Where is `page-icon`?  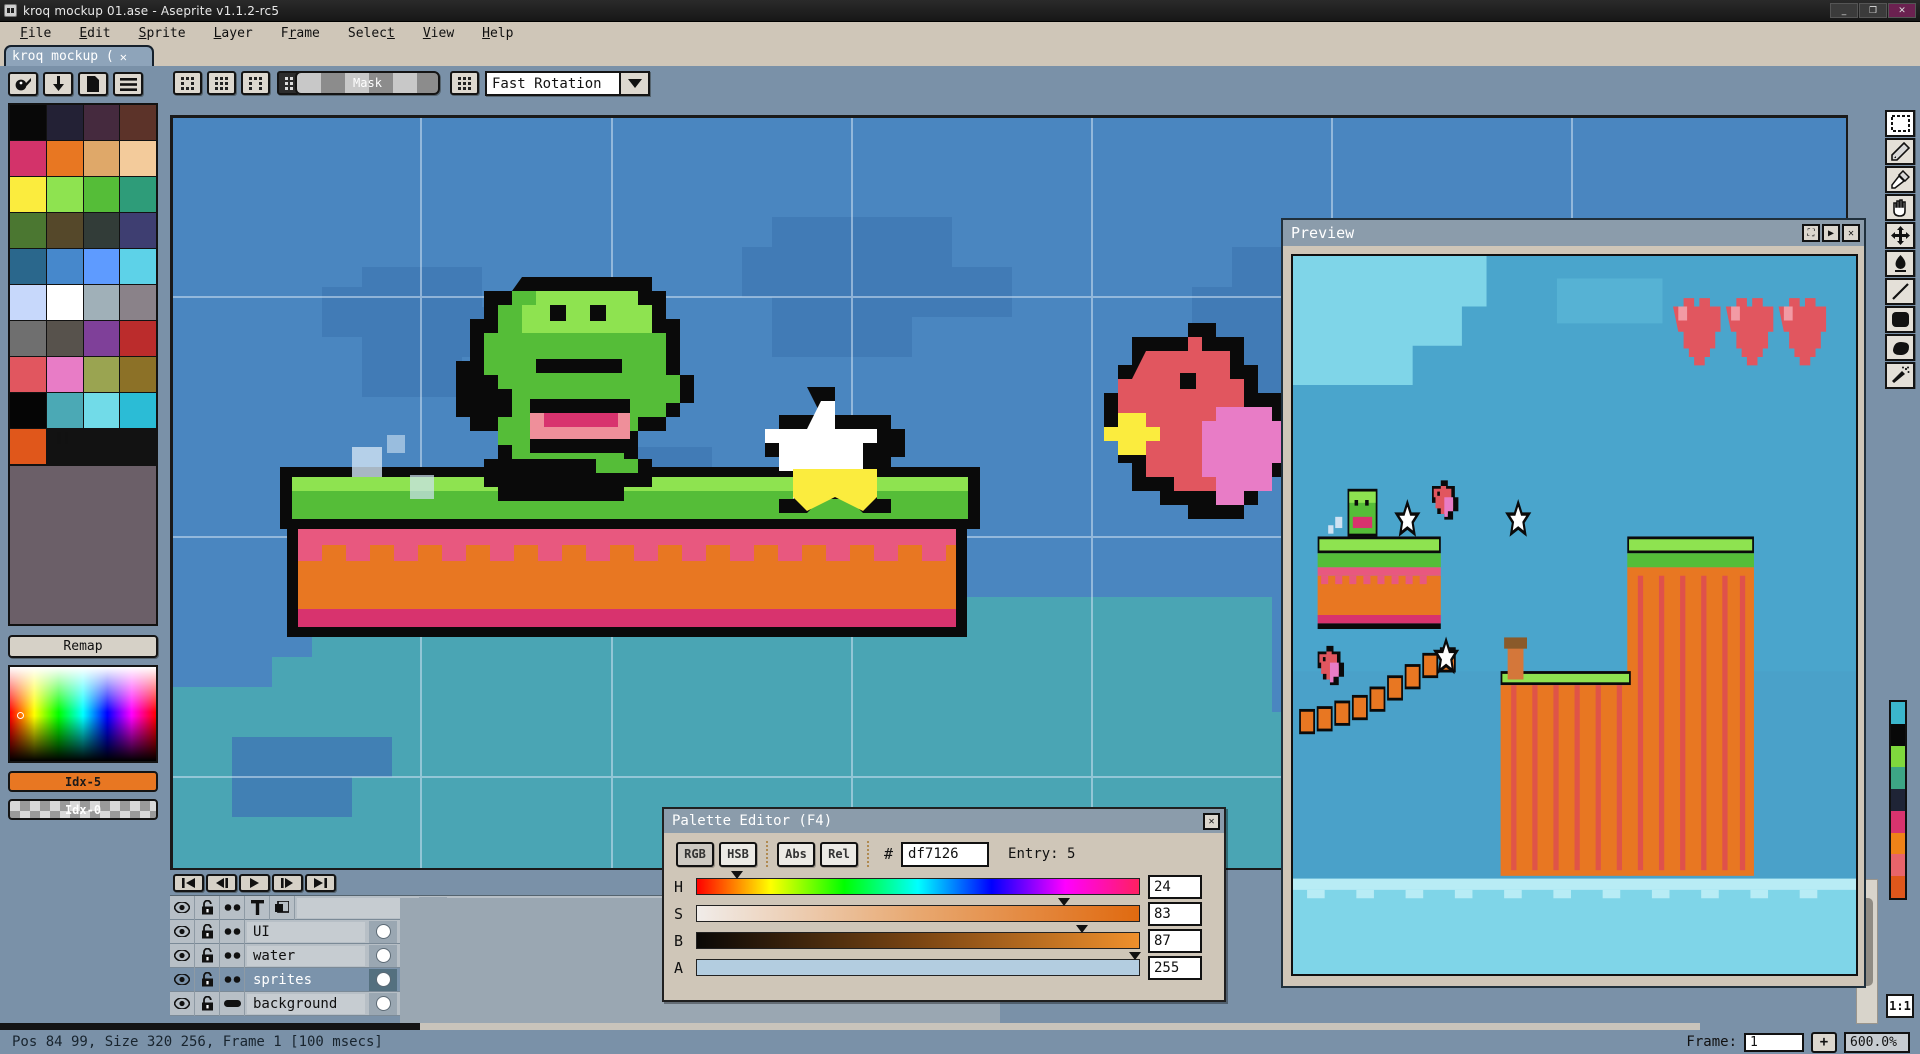 page-icon is located at coordinates (93, 84).